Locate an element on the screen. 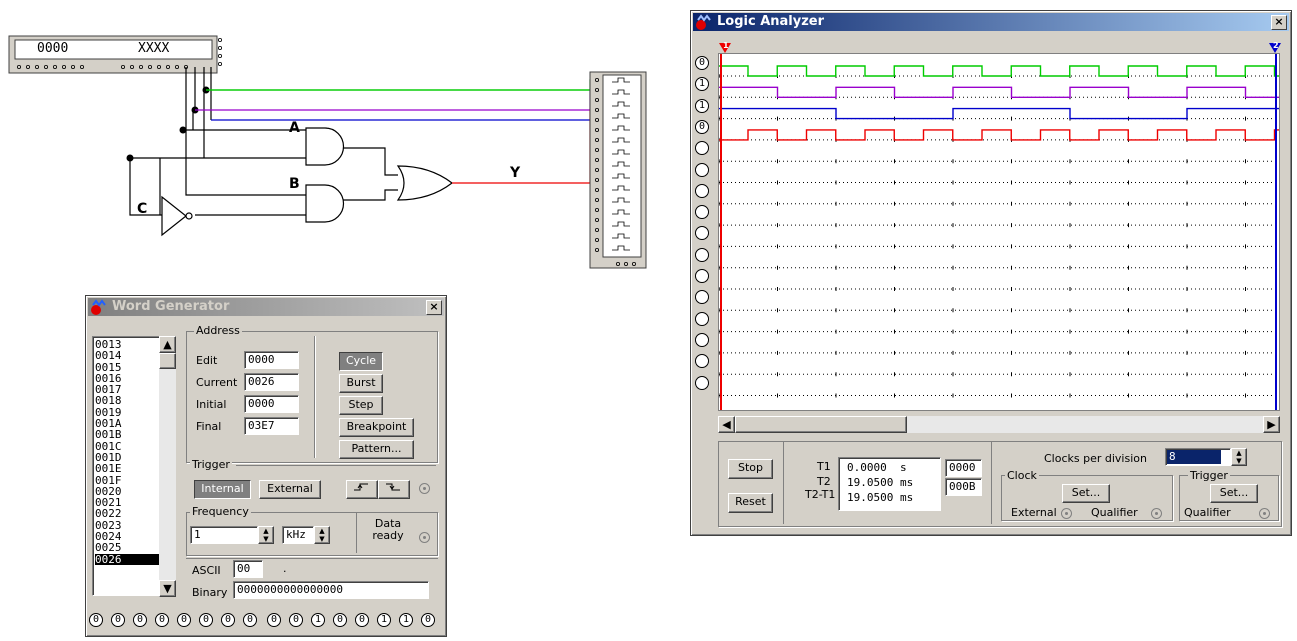 The width and height of the screenshot is (1297, 641). falling-edge-icon is located at coordinates (393, 487).